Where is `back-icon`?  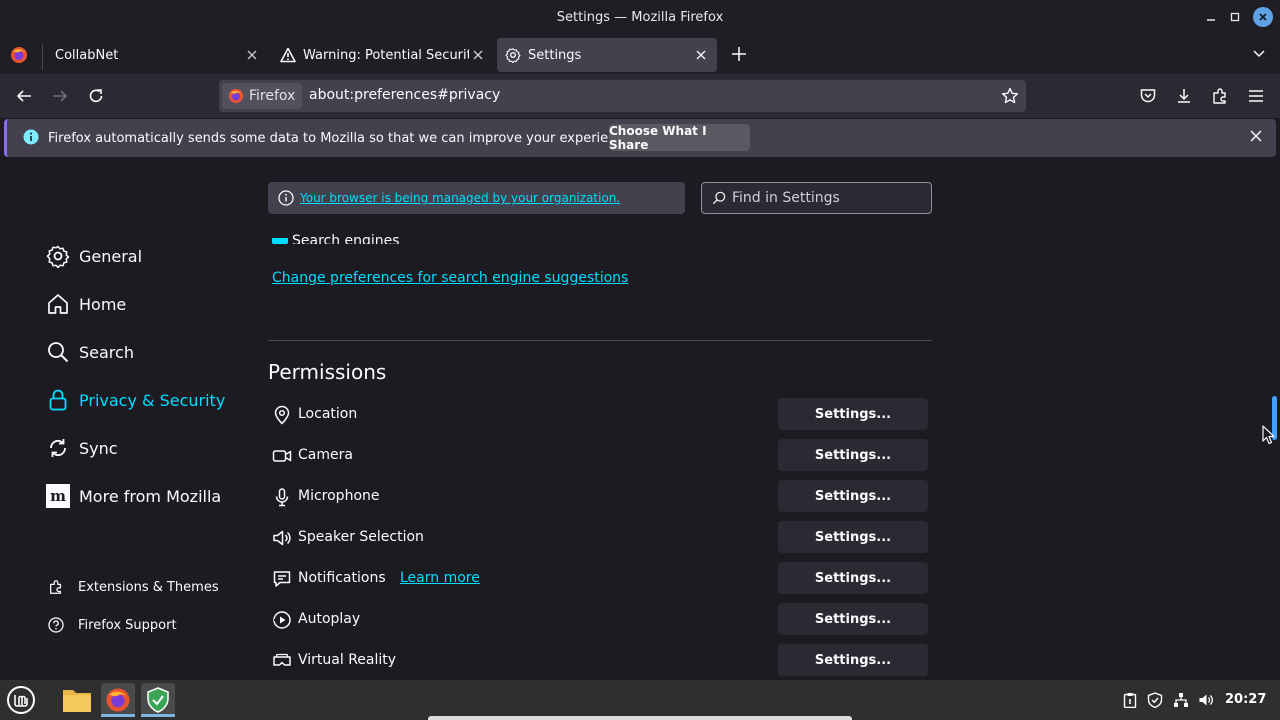 back-icon is located at coordinates (24, 96).